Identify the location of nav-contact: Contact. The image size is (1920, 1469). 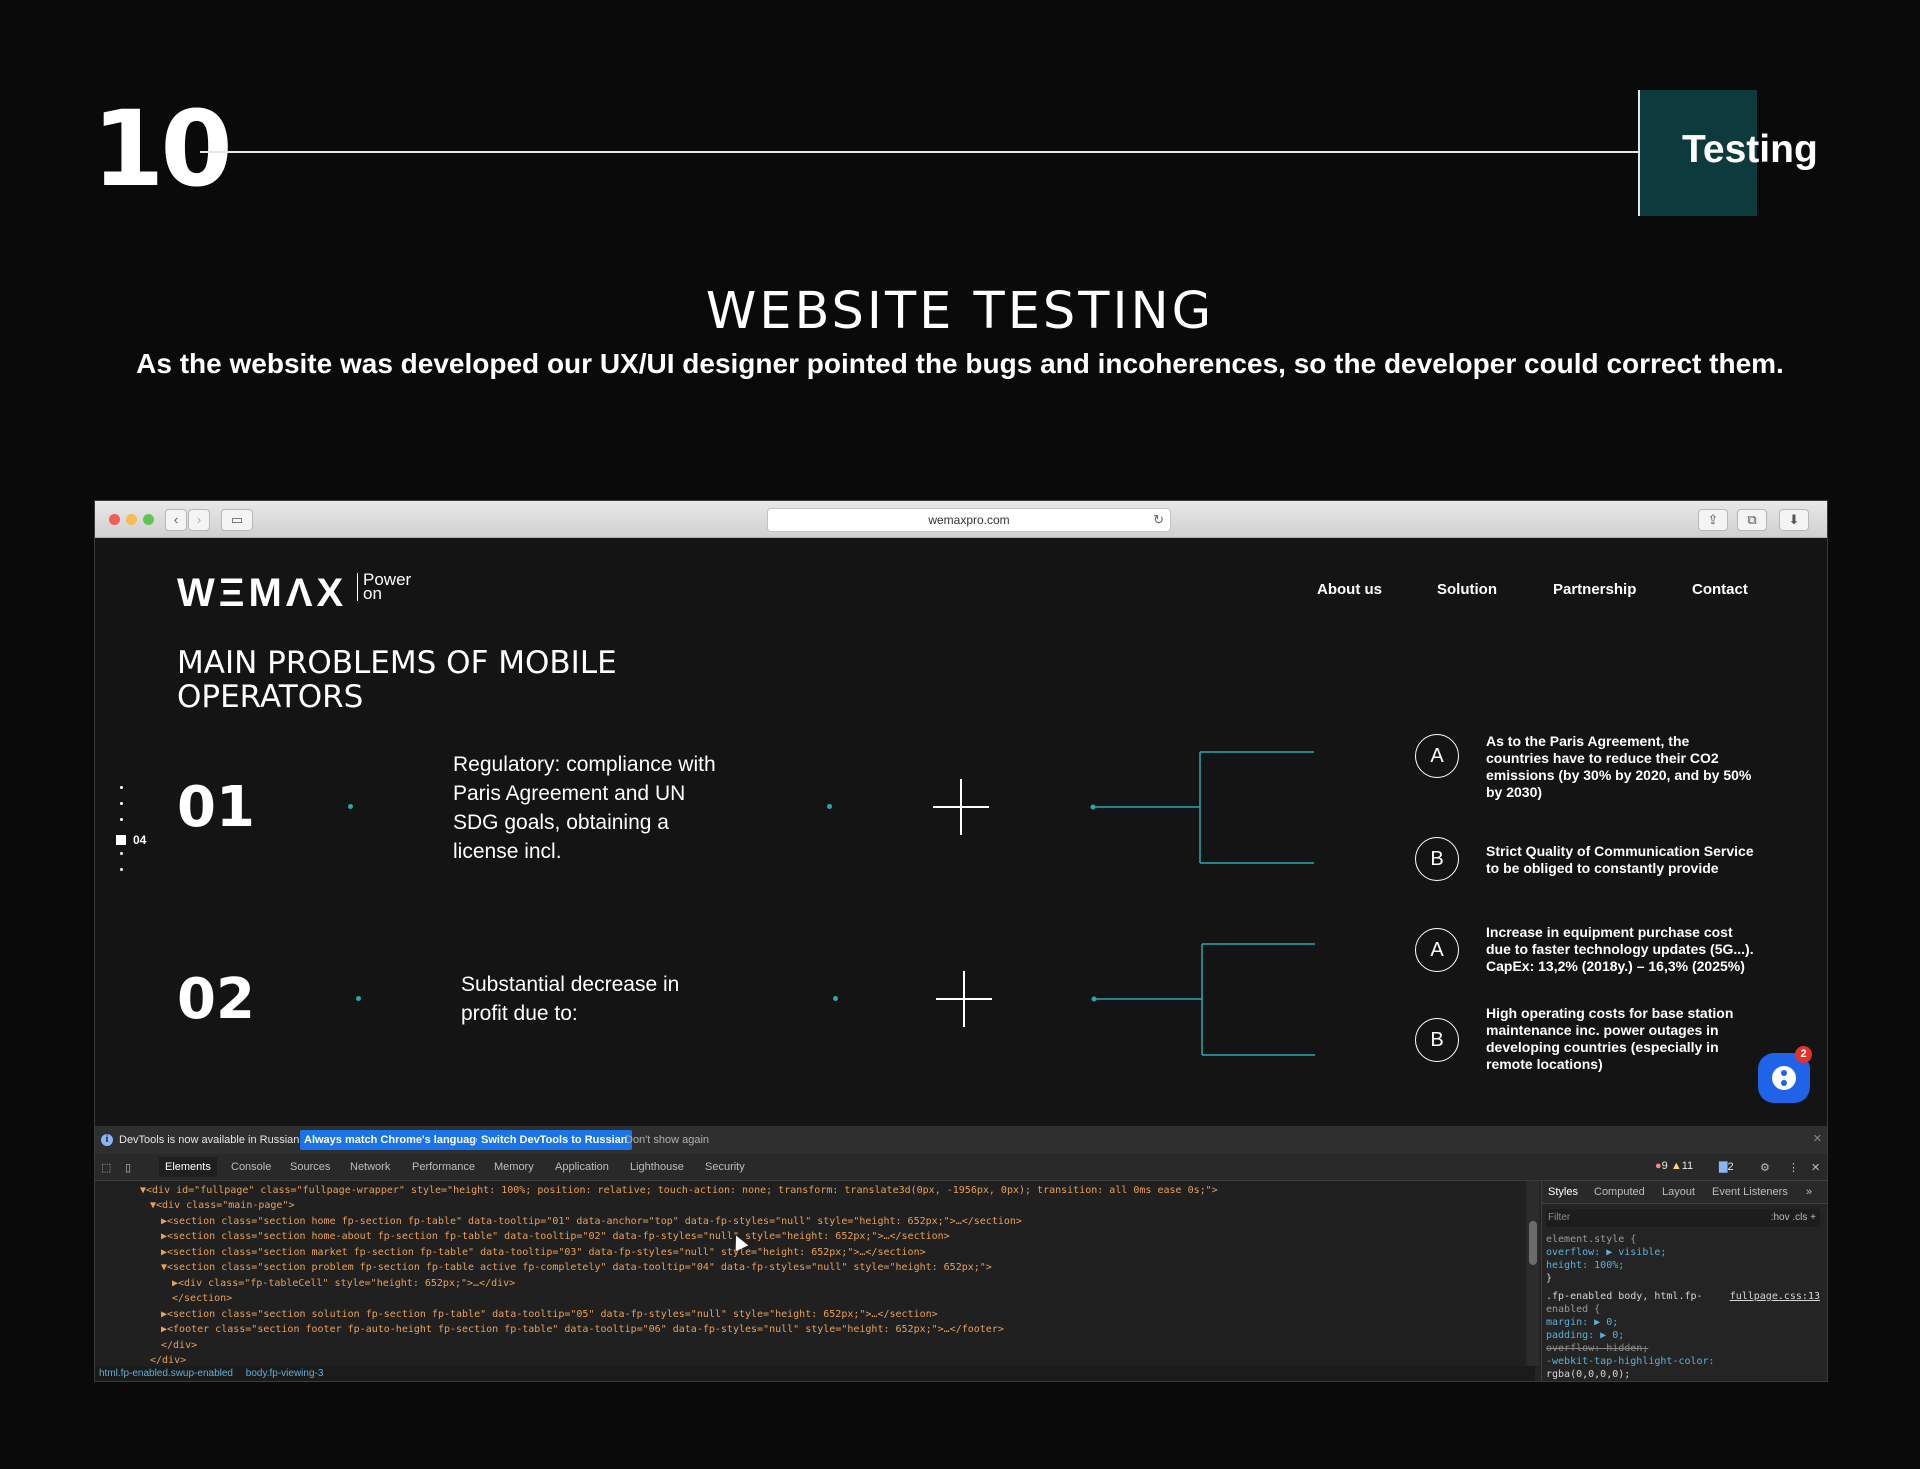
(1720, 589).